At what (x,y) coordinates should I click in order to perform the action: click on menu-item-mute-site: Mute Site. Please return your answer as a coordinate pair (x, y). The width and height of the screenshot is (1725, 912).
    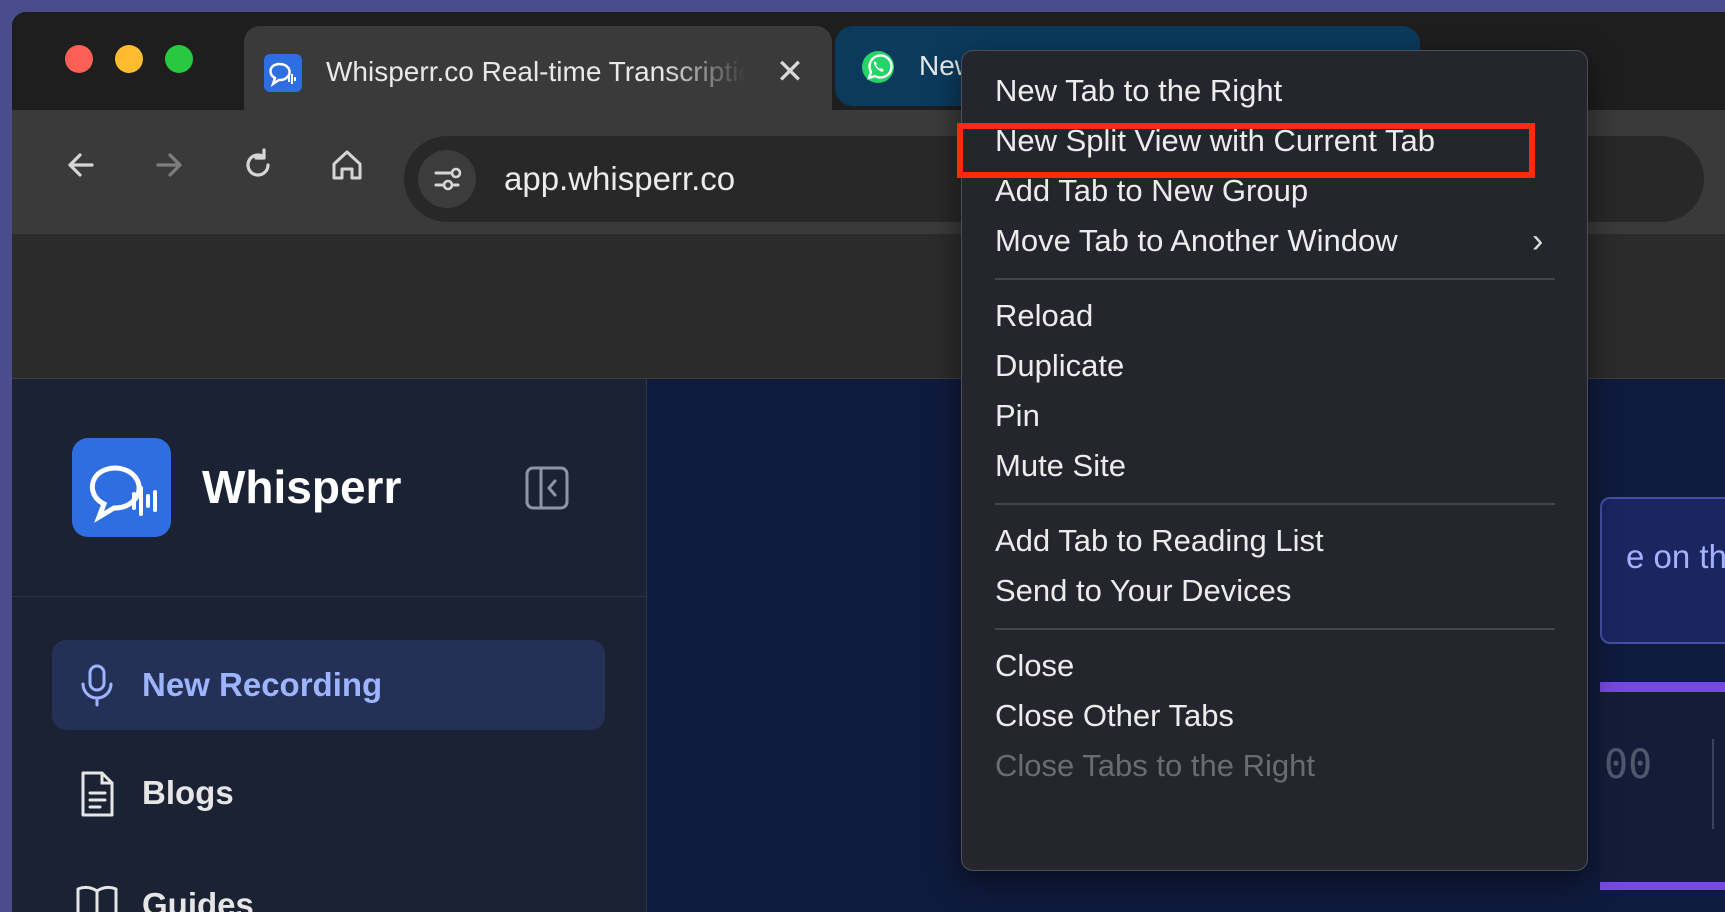
    Looking at the image, I should click on (1060, 466).